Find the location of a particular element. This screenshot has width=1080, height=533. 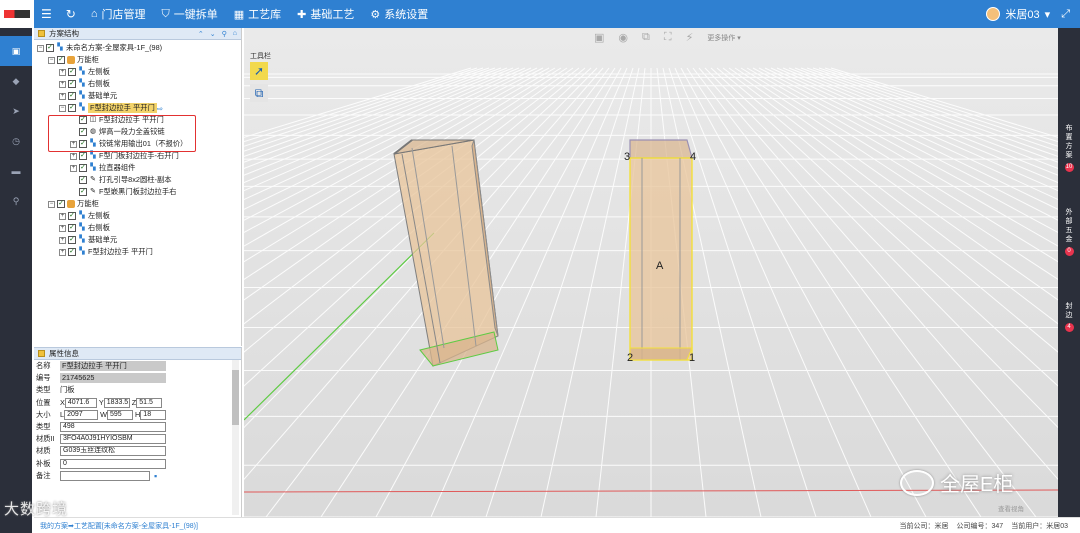

flash-icon: ⚡ is located at coordinates (690, 37).